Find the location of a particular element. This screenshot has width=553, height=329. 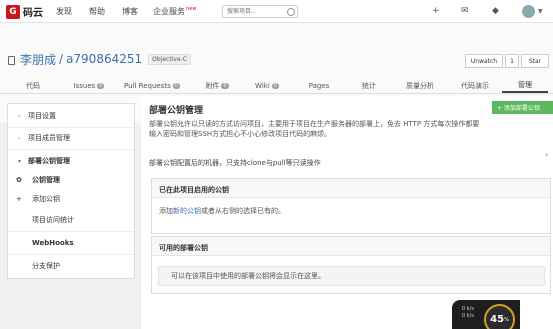

sidebar-item-access-stats: 项目访问统计 is located at coordinates (71, 220).